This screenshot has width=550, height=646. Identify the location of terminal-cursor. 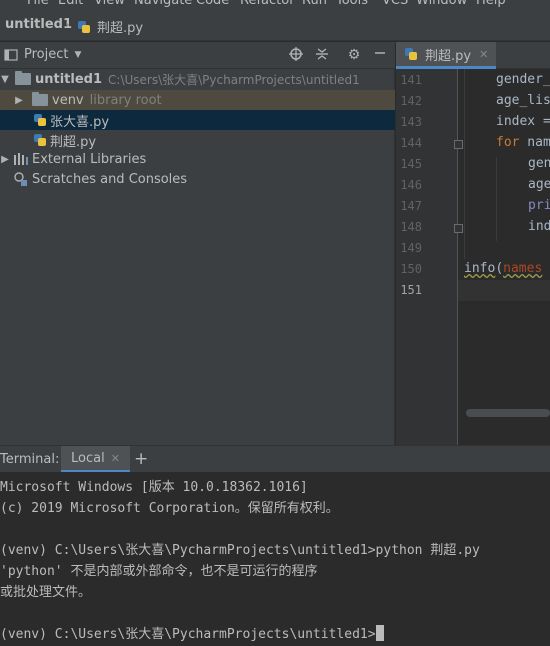
(379, 633).